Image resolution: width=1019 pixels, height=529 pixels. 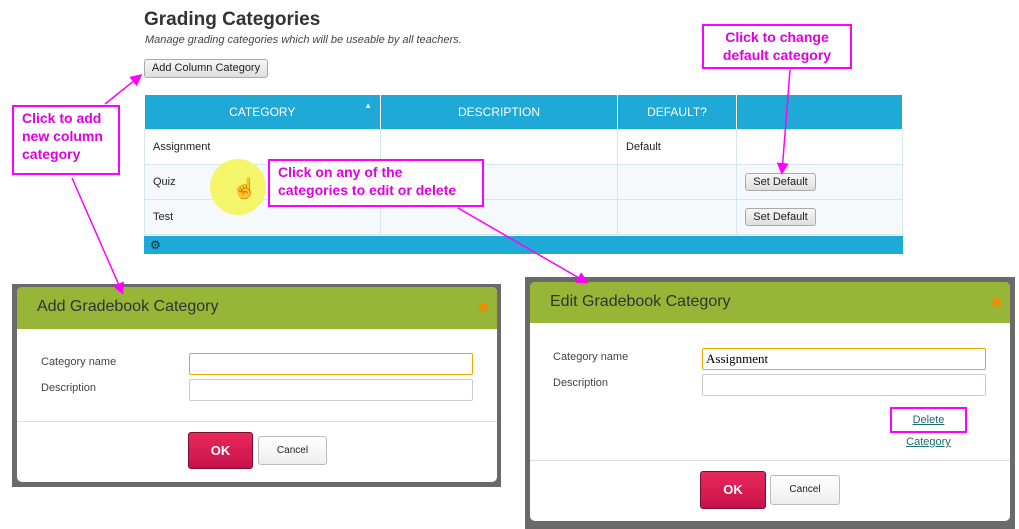 What do you see at coordinates (123, 89) in the screenshot?
I see `arrow-to-add-button` at bounding box center [123, 89].